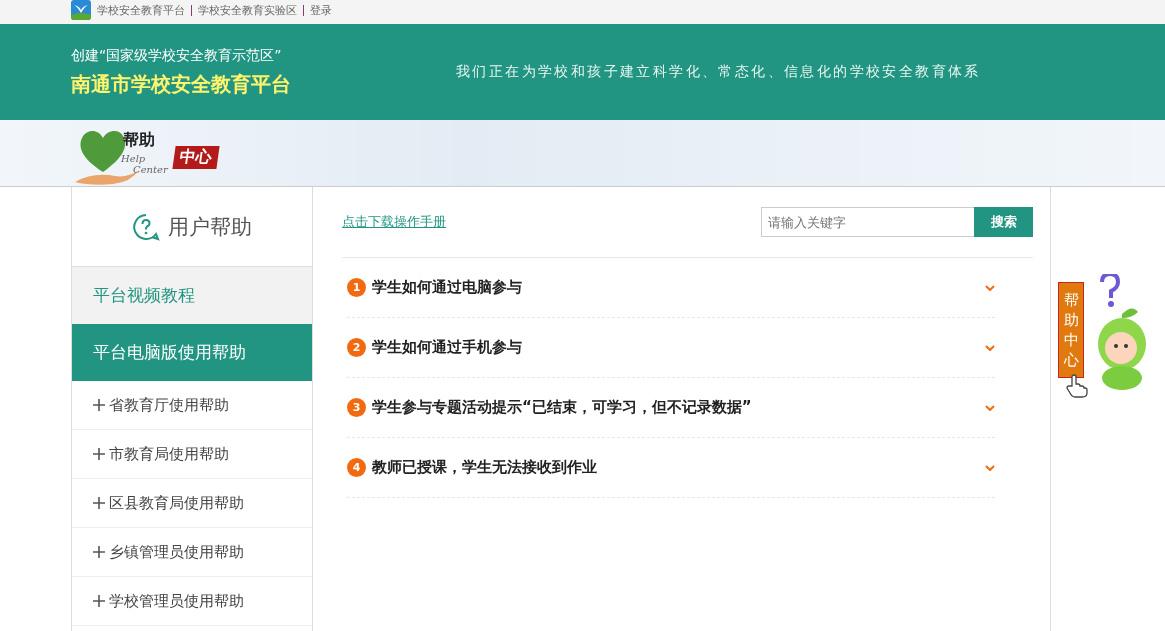  Describe the element at coordinates (675, 467) in the screenshot. I see `faq-question: 教师已授课，学生无法接收到作业` at that location.